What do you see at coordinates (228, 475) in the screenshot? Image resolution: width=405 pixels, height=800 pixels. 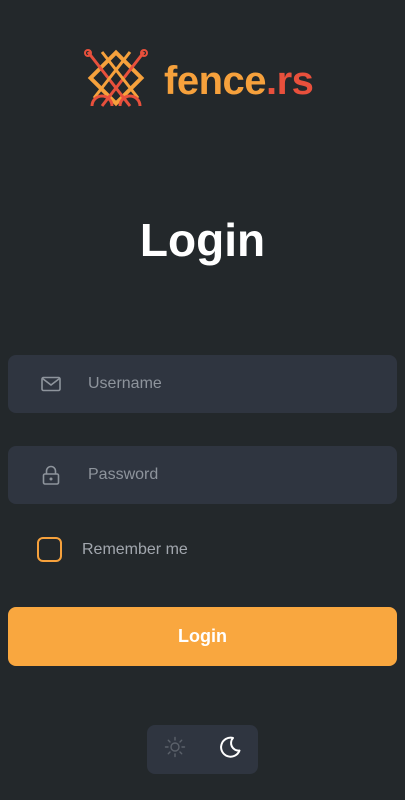 I see `password-input` at bounding box center [228, 475].